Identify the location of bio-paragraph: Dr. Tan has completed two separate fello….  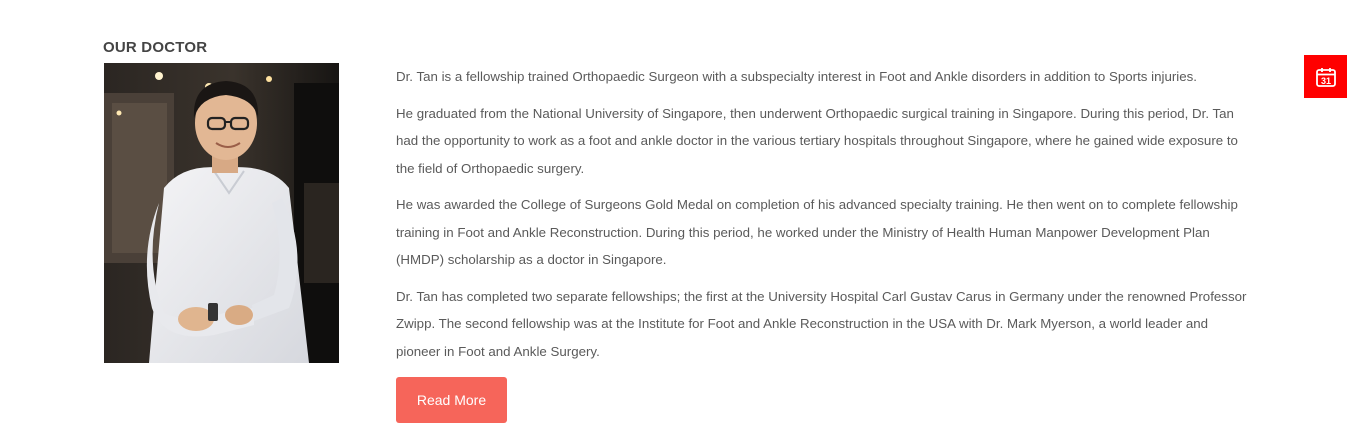
(821, 323).